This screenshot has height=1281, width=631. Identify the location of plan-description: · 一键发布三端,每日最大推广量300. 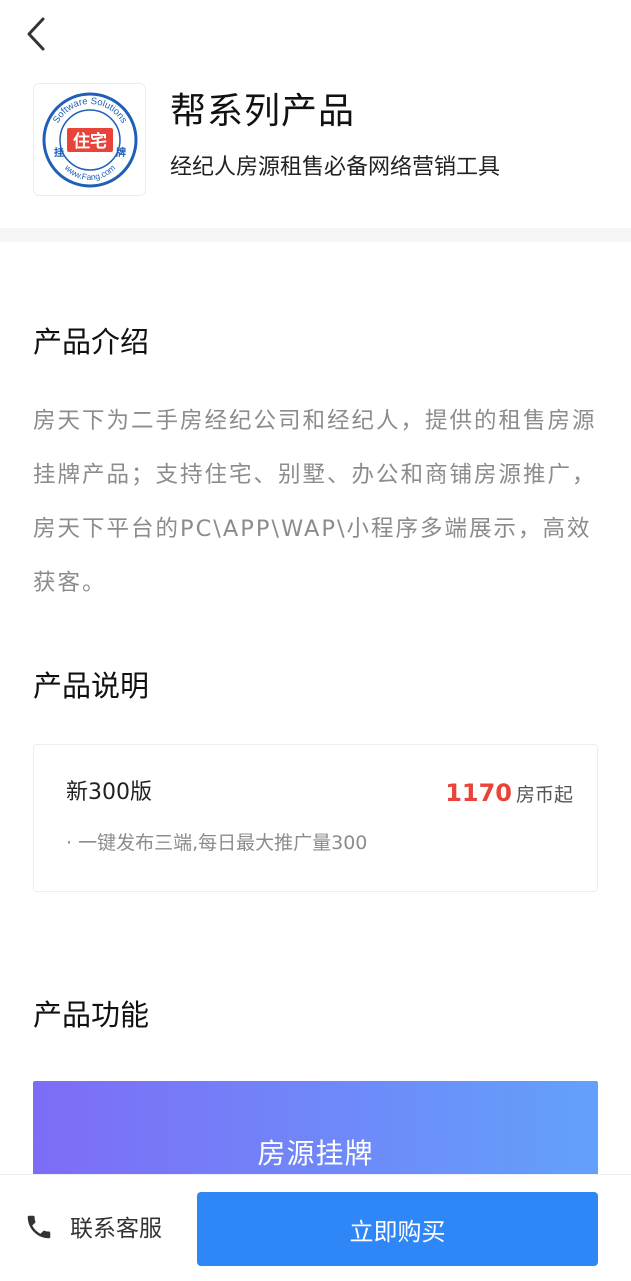
(217, 843).